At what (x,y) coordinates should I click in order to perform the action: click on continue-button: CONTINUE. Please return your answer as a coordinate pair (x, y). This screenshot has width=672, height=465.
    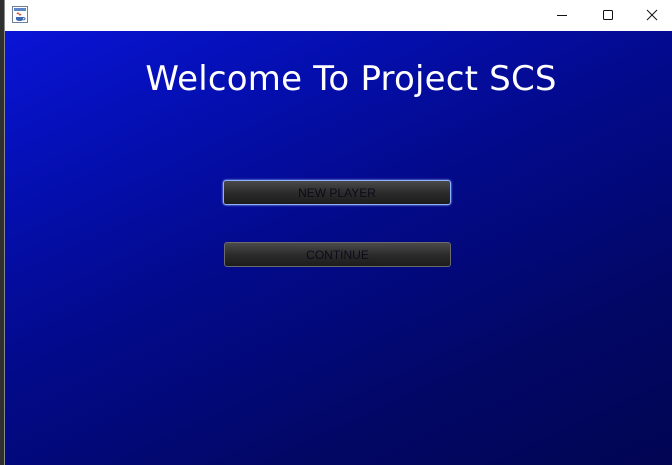
    Looking at the image, I should click on (337, 254).